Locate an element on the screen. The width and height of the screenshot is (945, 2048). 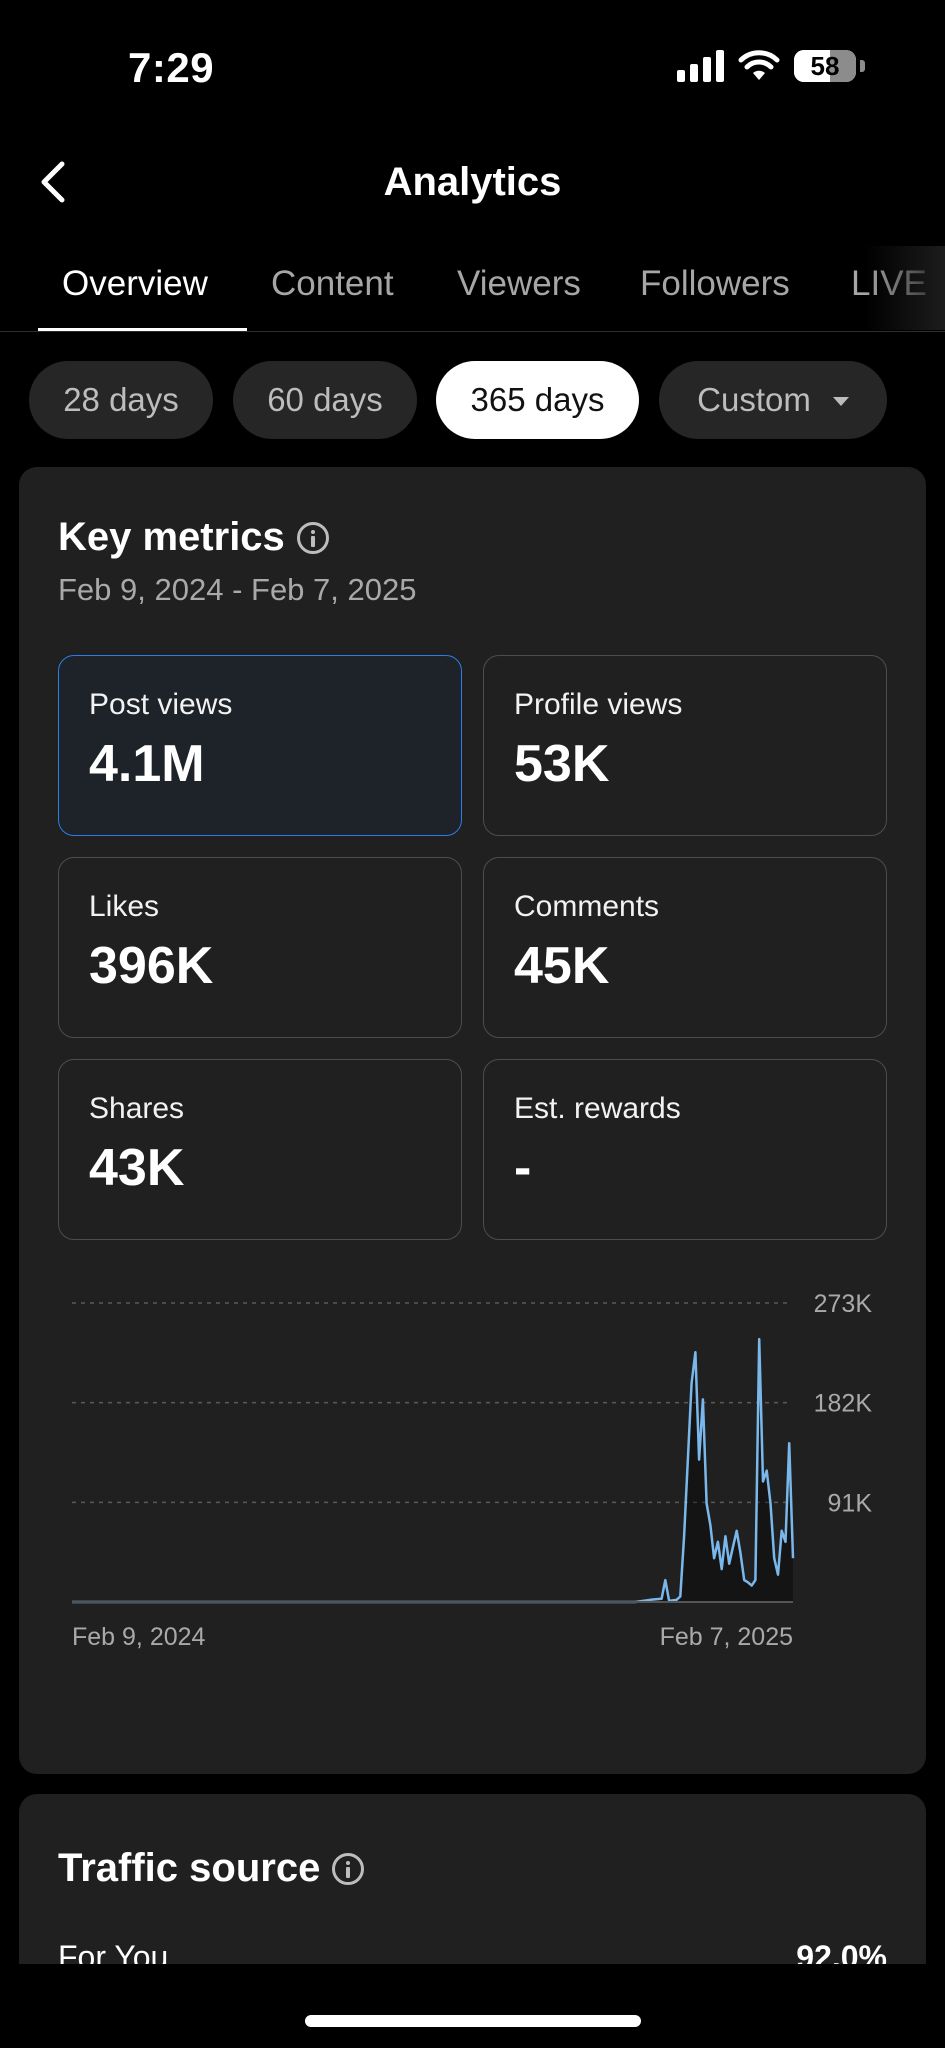
period-28-days: 28 days is located at coordinates (121, 400).